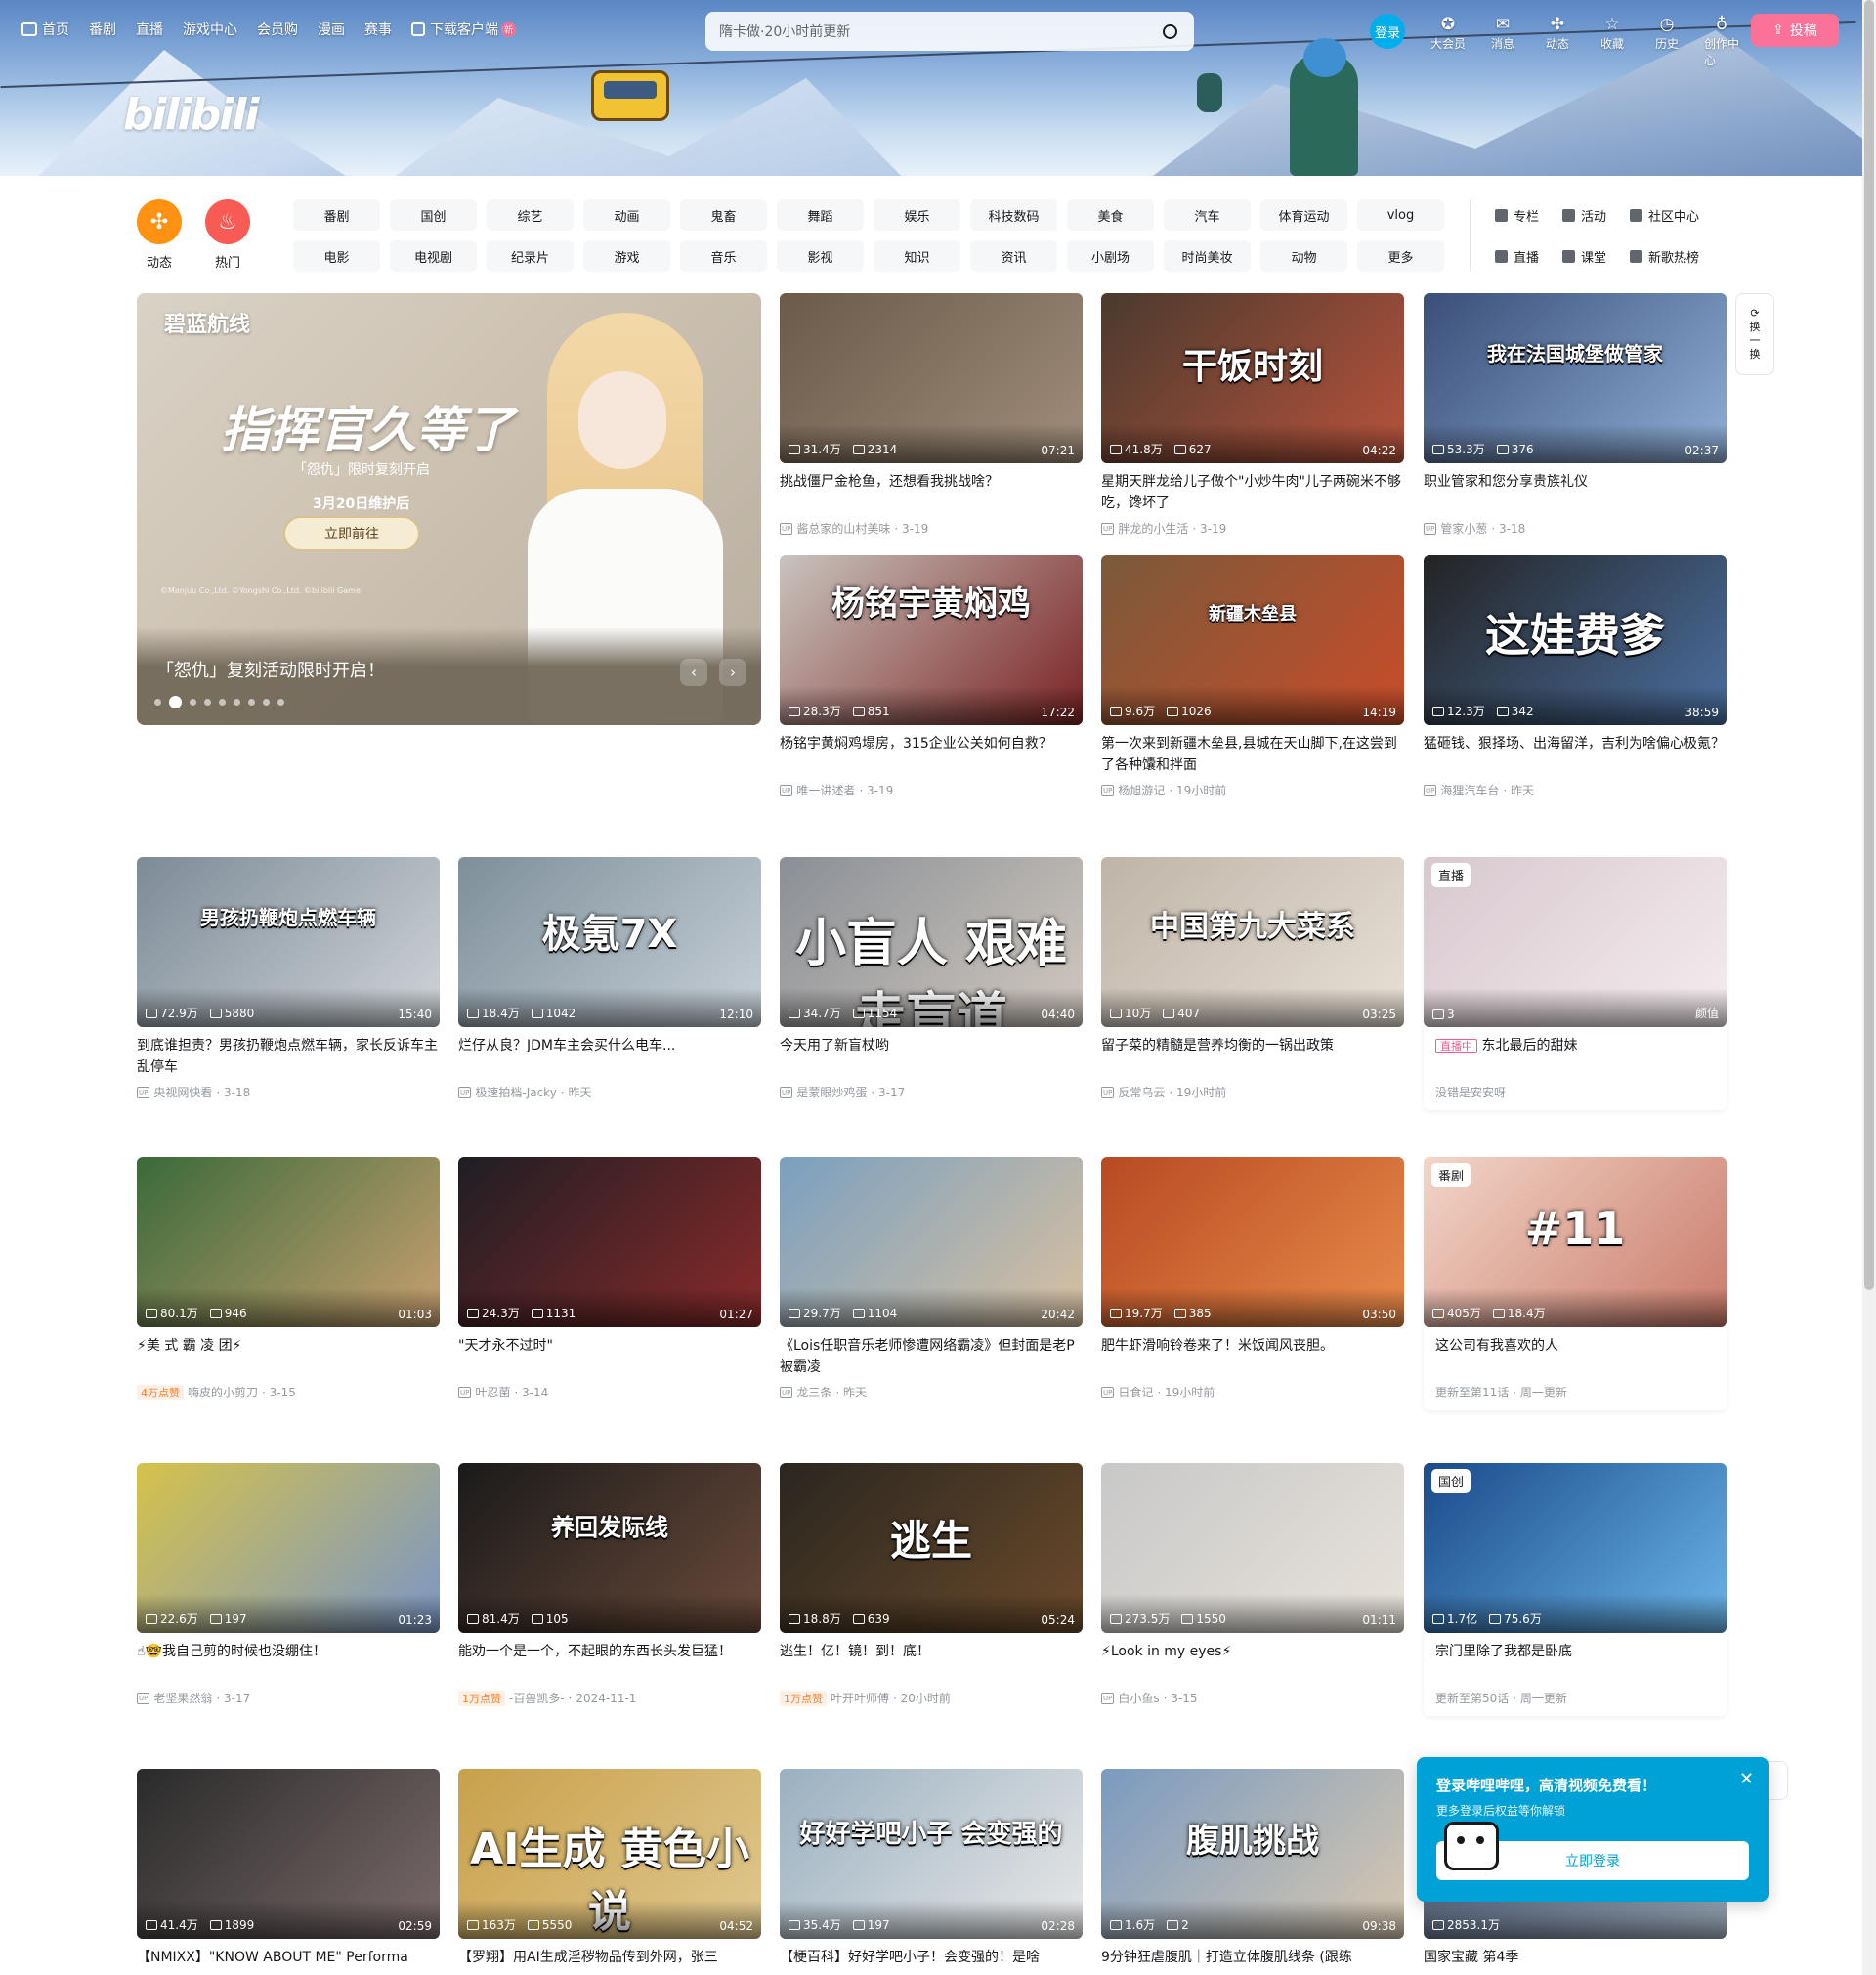  What do you see at coordinates (288, 1854) in the screenshot?
I see `video-thumbnail: 41.4万 1899 02:59` at bounding box center [288, 1854].